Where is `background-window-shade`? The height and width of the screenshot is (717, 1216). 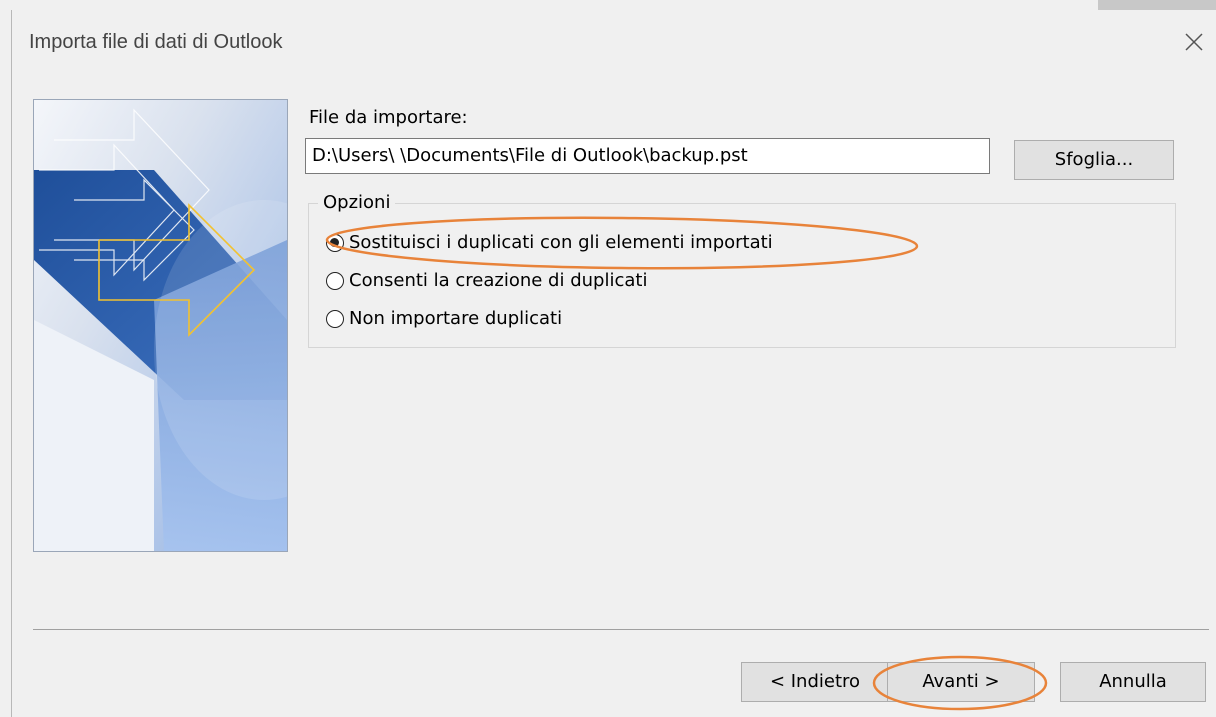
background-window-shade is located at coordinates (1157, 5).